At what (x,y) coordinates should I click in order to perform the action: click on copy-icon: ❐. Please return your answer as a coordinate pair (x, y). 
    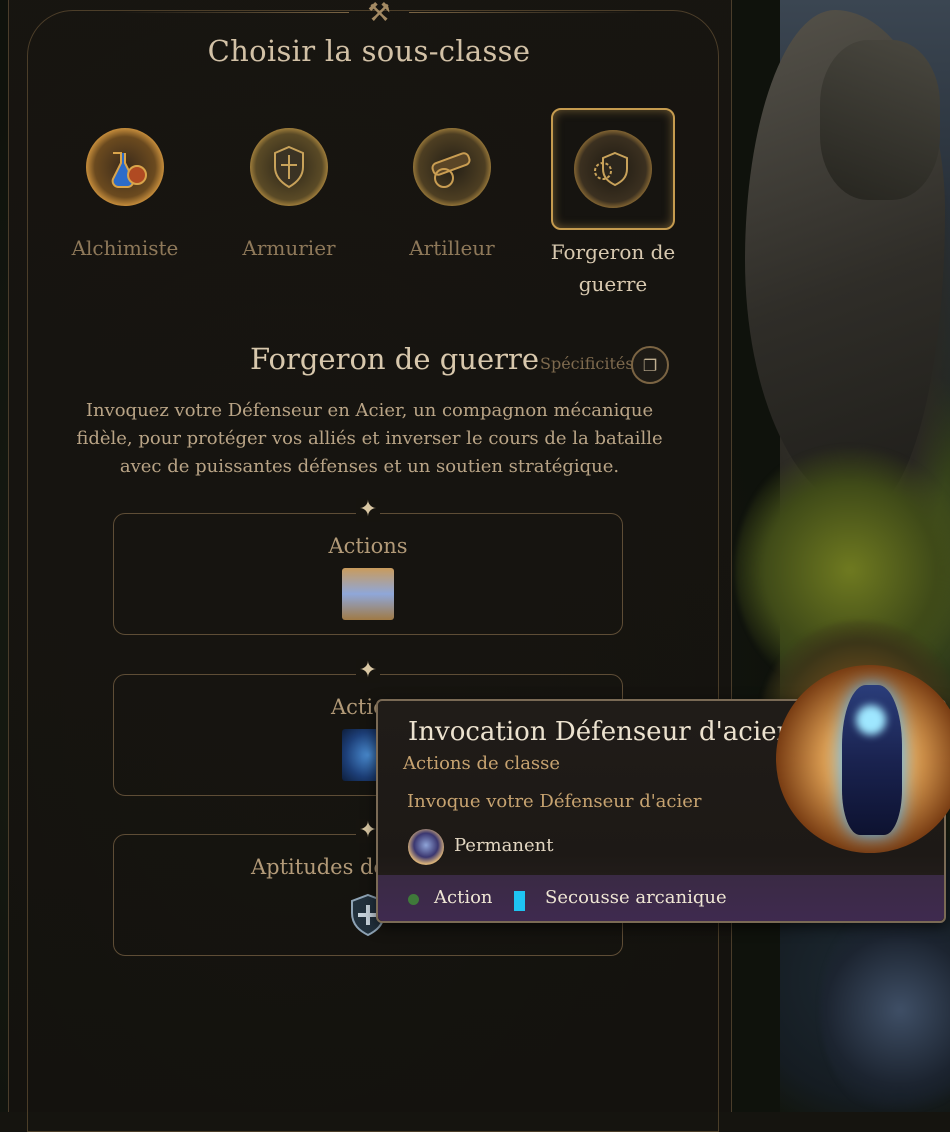
    Looking at the image, I should click on (650, 365).